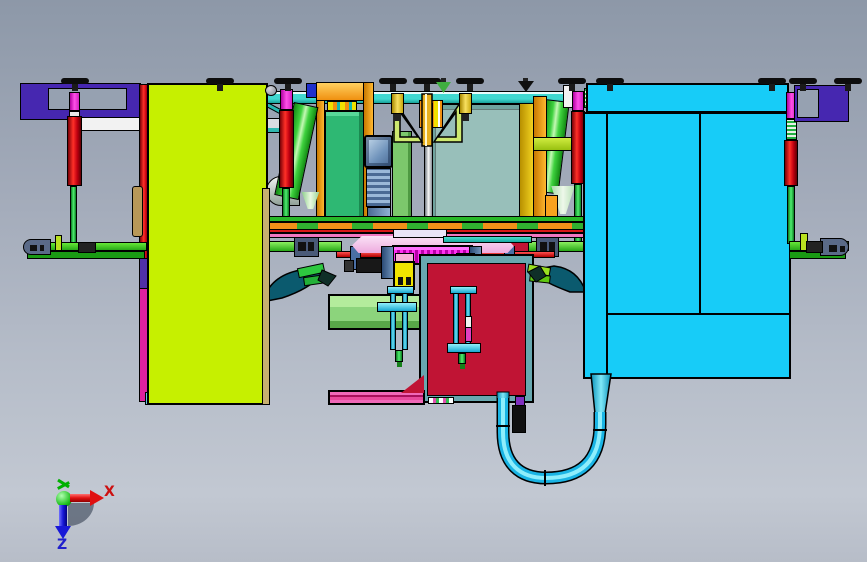  What do you see at coordinates (468, 334) in the screenshot?
I see `guide-right-magenta-bit` at bounding box center [468, 334].